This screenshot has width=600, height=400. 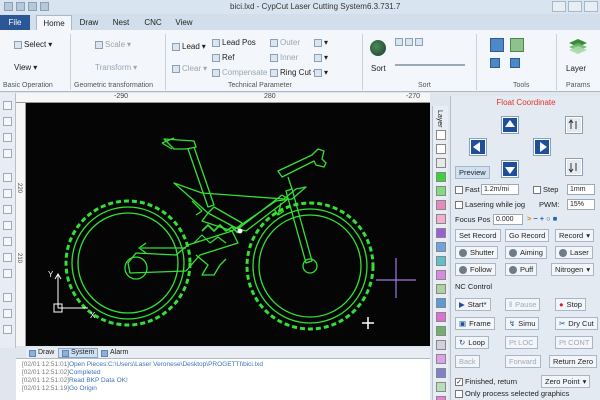 I want to click on star-icon, so click(x=7, y=273).